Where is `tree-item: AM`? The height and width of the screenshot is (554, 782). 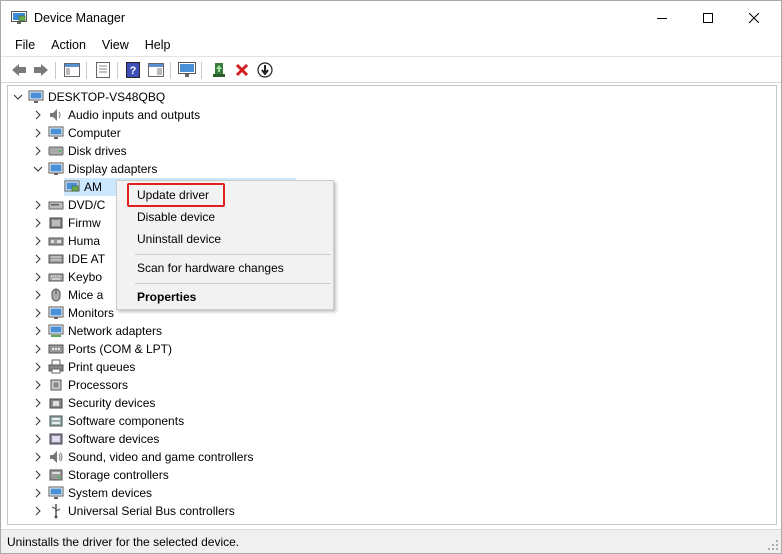 tree-item: AM is located at coordinates (75, 187).